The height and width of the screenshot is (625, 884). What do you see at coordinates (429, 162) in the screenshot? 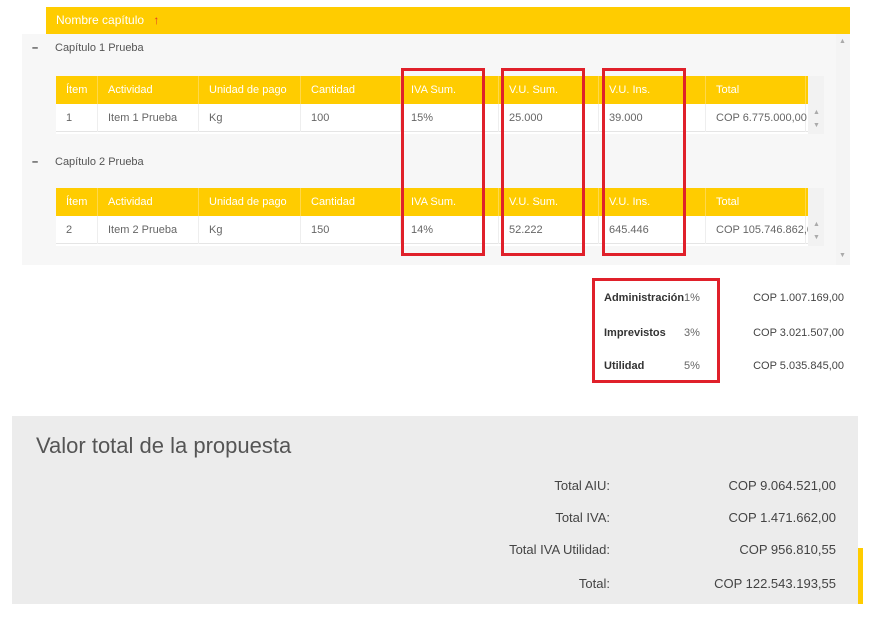
I see `group-row-chapter-2: – Capítulo 2 Prueba` at bounding box center [429, 162].